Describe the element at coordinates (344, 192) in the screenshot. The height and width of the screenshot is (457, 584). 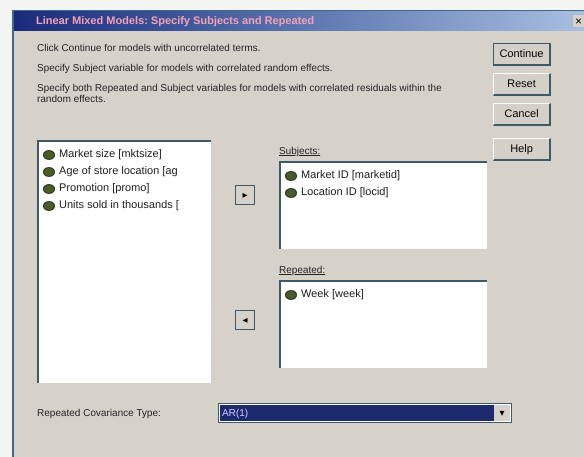
I see `variable-item: Location ID [locid]` at that location.